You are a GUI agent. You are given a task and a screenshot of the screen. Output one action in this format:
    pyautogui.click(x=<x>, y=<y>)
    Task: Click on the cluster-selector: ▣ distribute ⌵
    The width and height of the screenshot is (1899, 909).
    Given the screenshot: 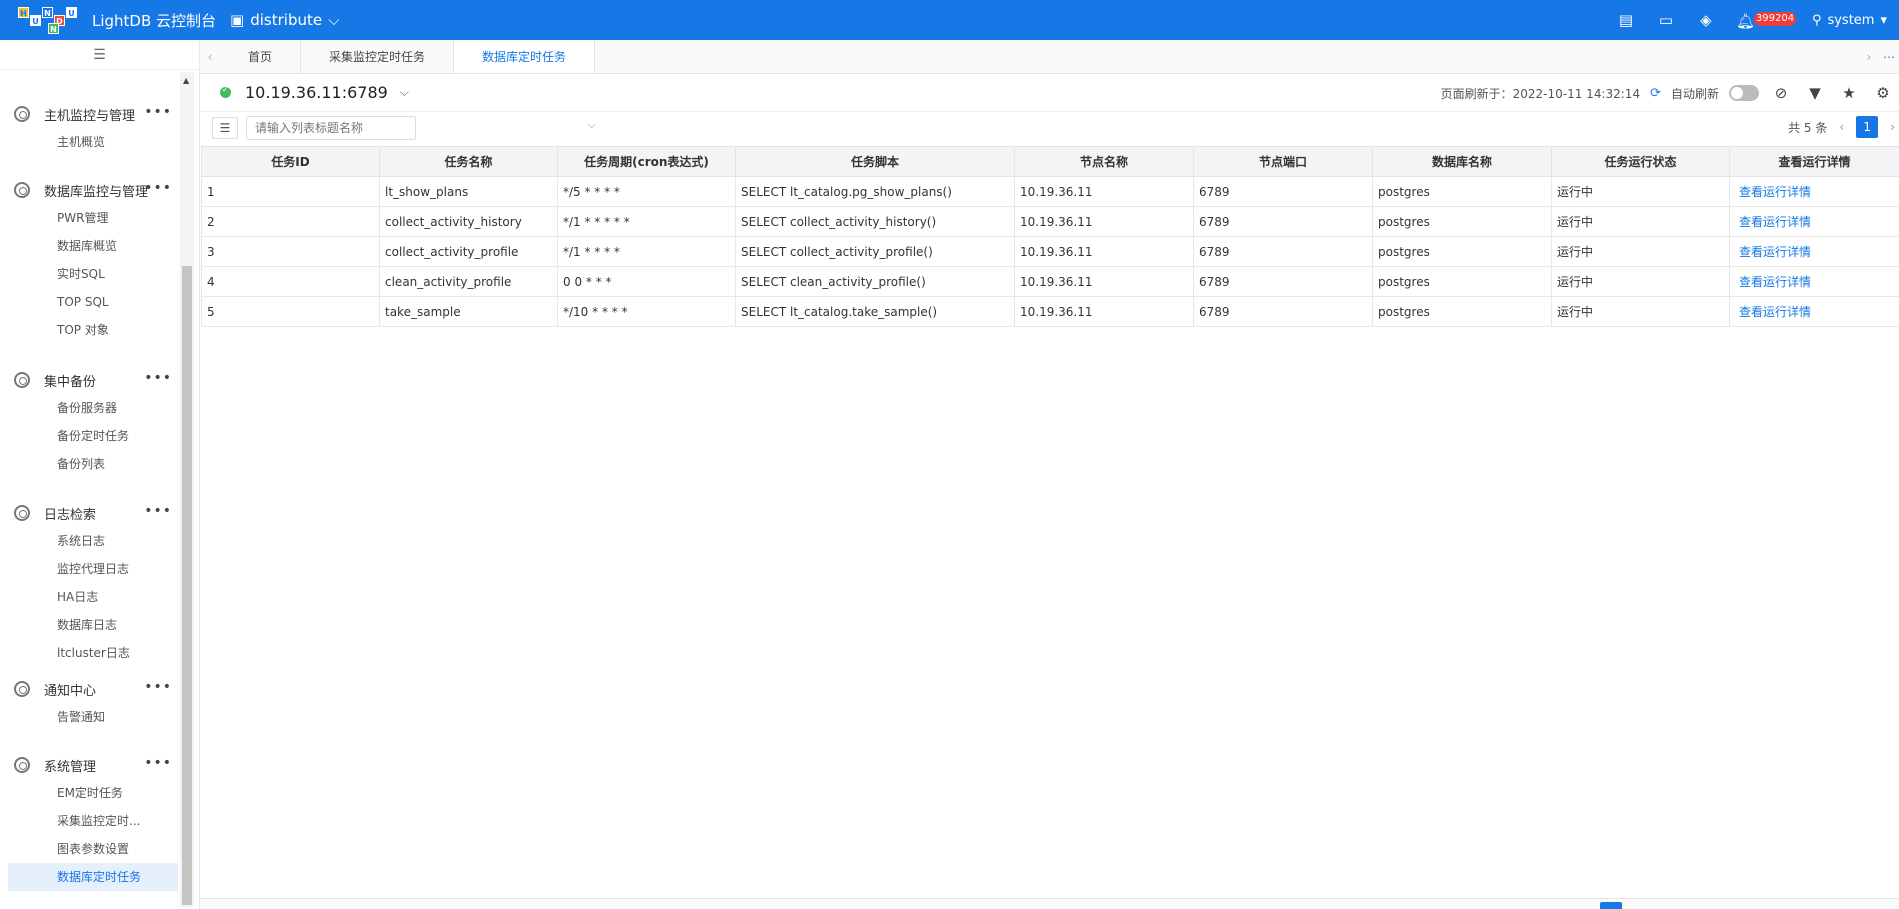 What is the action you would take?
    pyautogui.click(x=284, y=20)
    